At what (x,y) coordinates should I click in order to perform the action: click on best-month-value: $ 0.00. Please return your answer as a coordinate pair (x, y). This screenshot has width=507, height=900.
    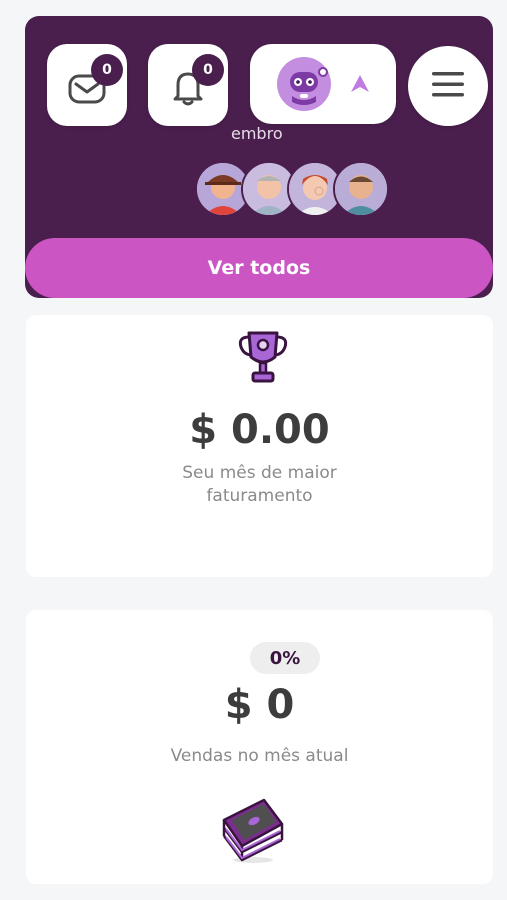
    Looking at the image, I should click on (259, 430).